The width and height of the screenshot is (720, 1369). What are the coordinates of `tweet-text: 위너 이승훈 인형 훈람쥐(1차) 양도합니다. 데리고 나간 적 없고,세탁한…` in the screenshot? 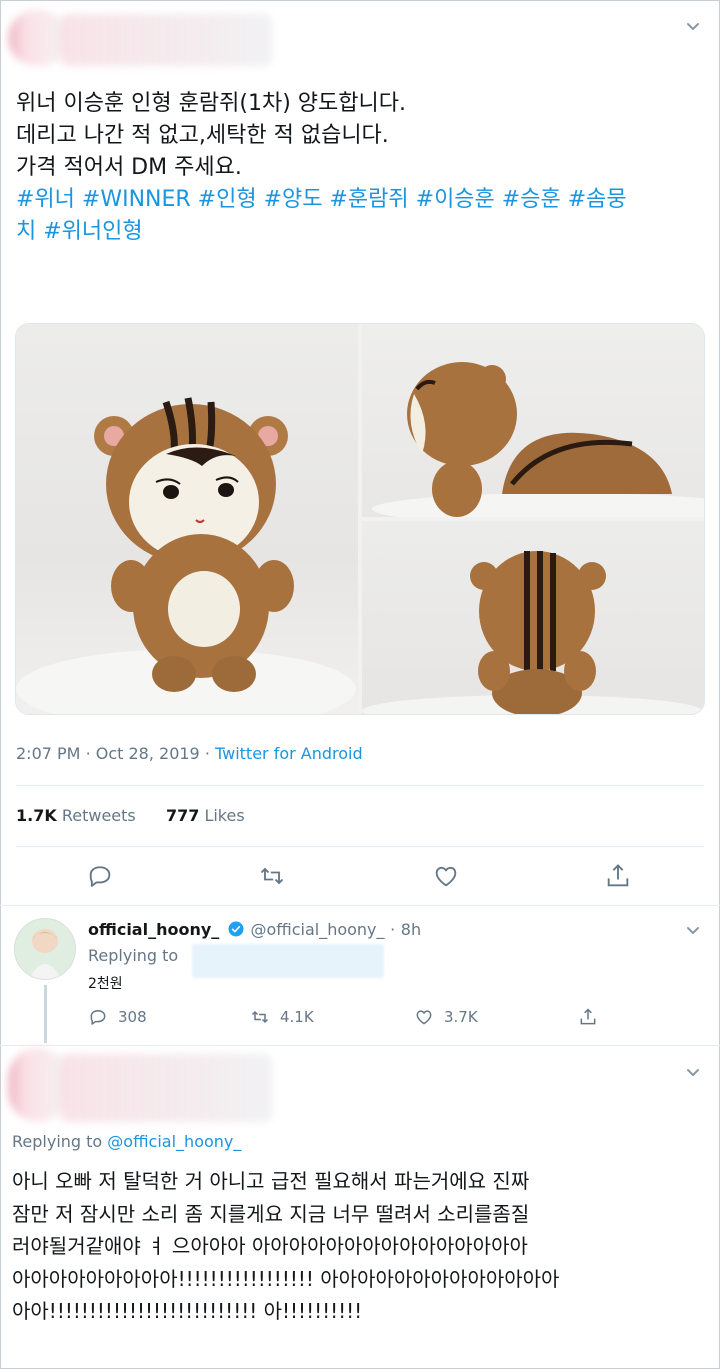 It's located at (361, 168).